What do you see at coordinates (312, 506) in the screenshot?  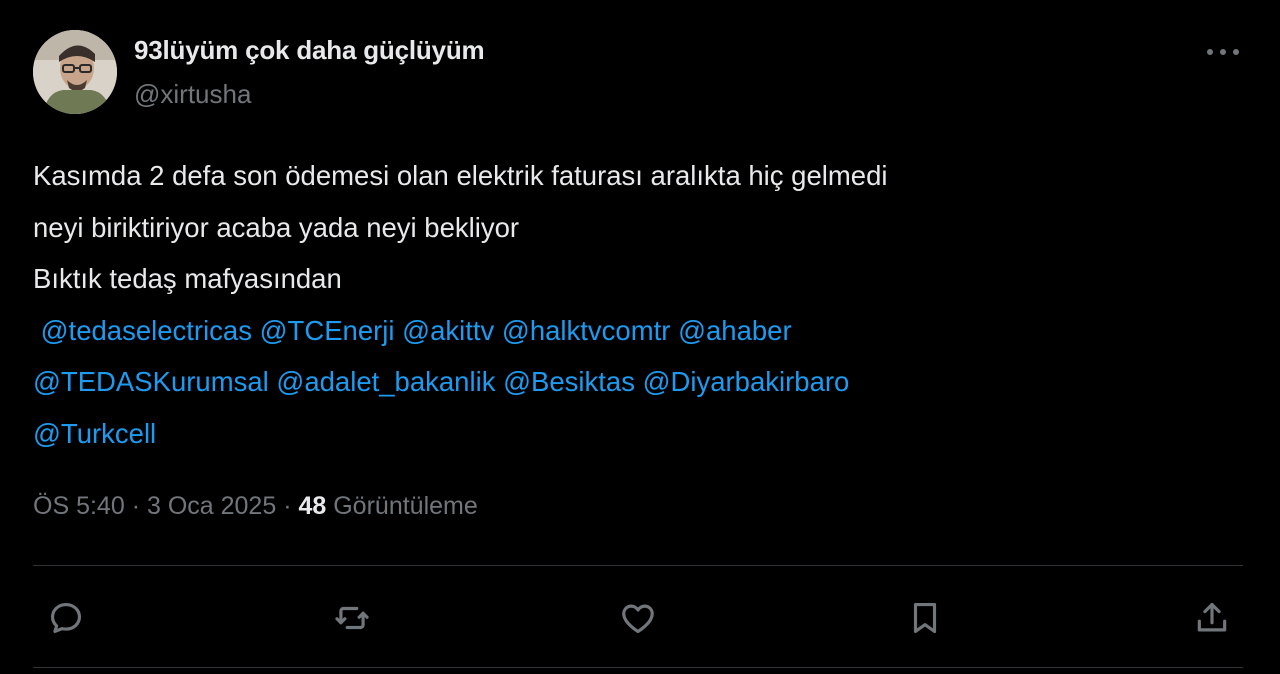 I see `views-count: 48` at bounding box center [312, 506].